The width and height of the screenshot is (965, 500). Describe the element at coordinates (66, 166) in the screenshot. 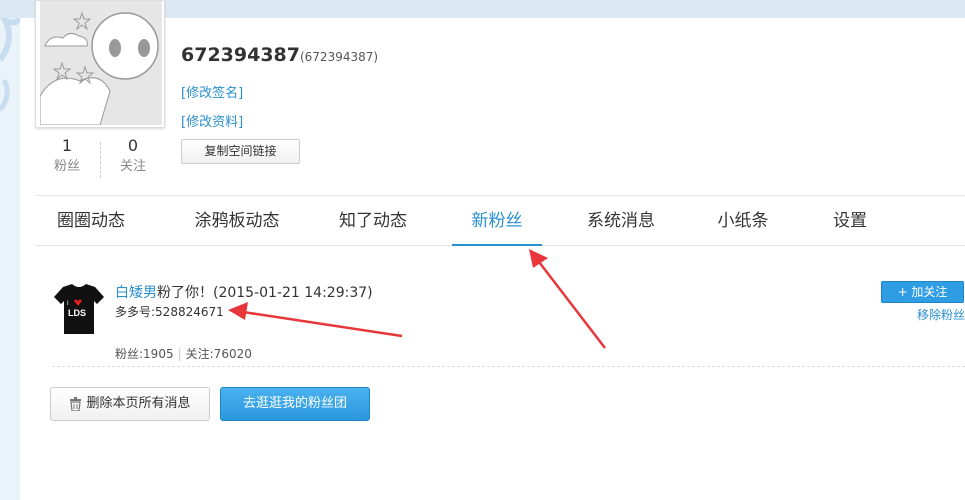

I see `fans-count-label: 粉丝` at that location.